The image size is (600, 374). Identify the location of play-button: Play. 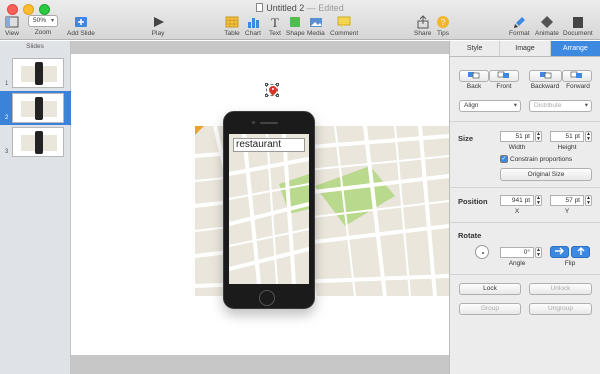
(158, 26).